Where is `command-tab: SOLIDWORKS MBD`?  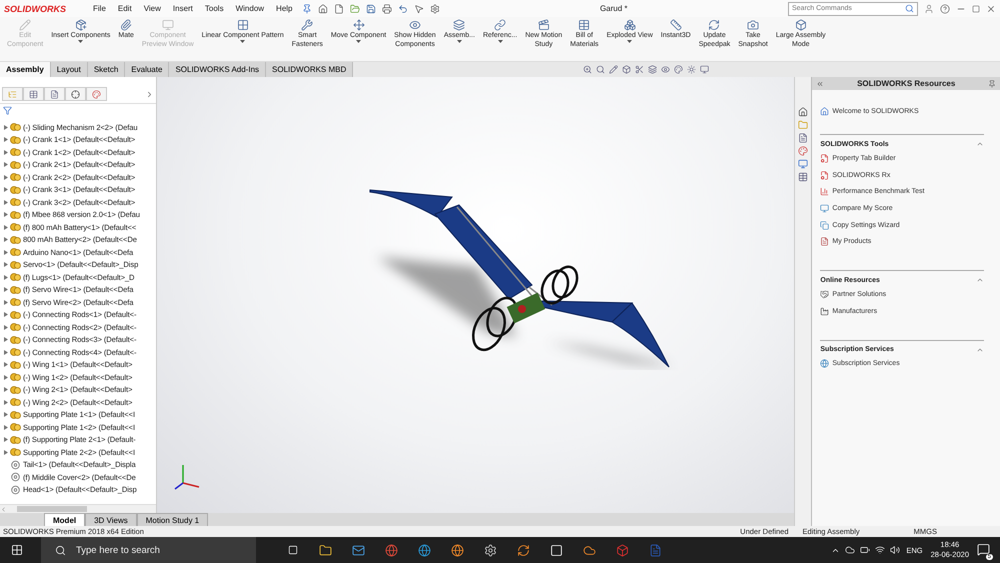 command-tab: SOLIDWORKS MBD is located at coordinates (310, 69).